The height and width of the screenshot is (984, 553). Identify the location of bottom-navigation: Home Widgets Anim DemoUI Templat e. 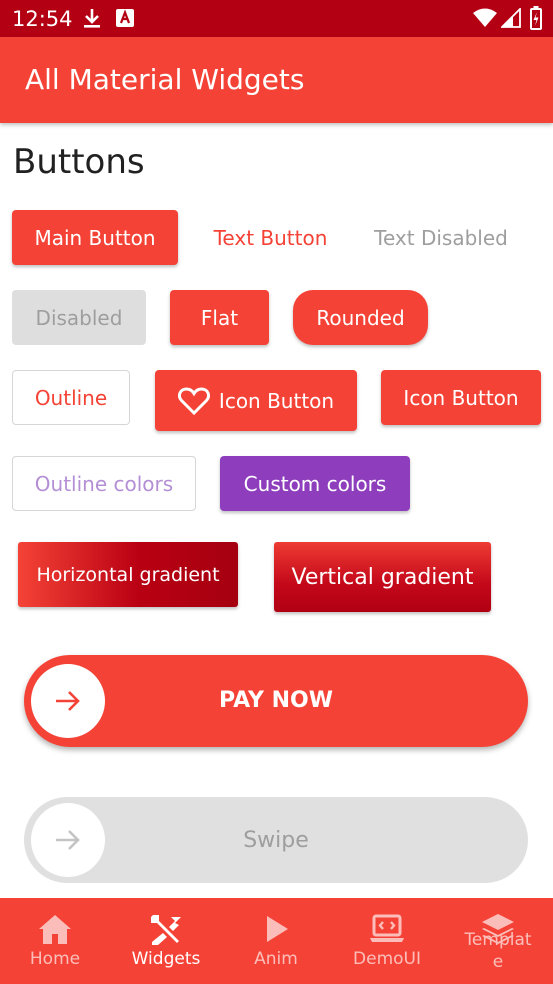
(276, 941).